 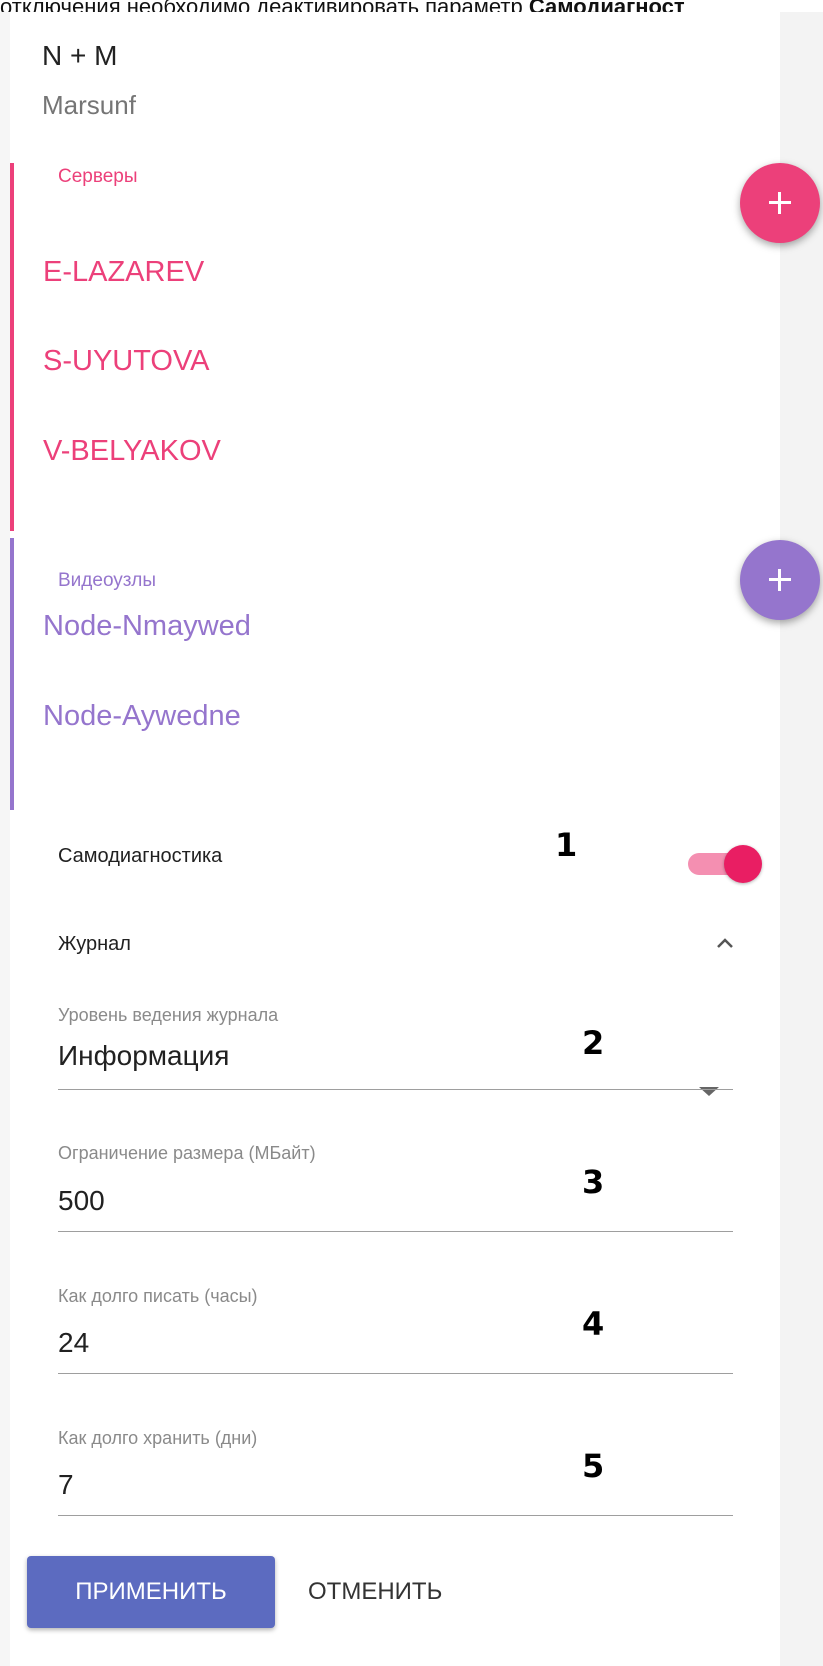 What do you see at coordinates (390, 1592) in the screenshot?
I see `cancel-button: ОТМЕНИТЬ` at bounding box center [390, 1592].